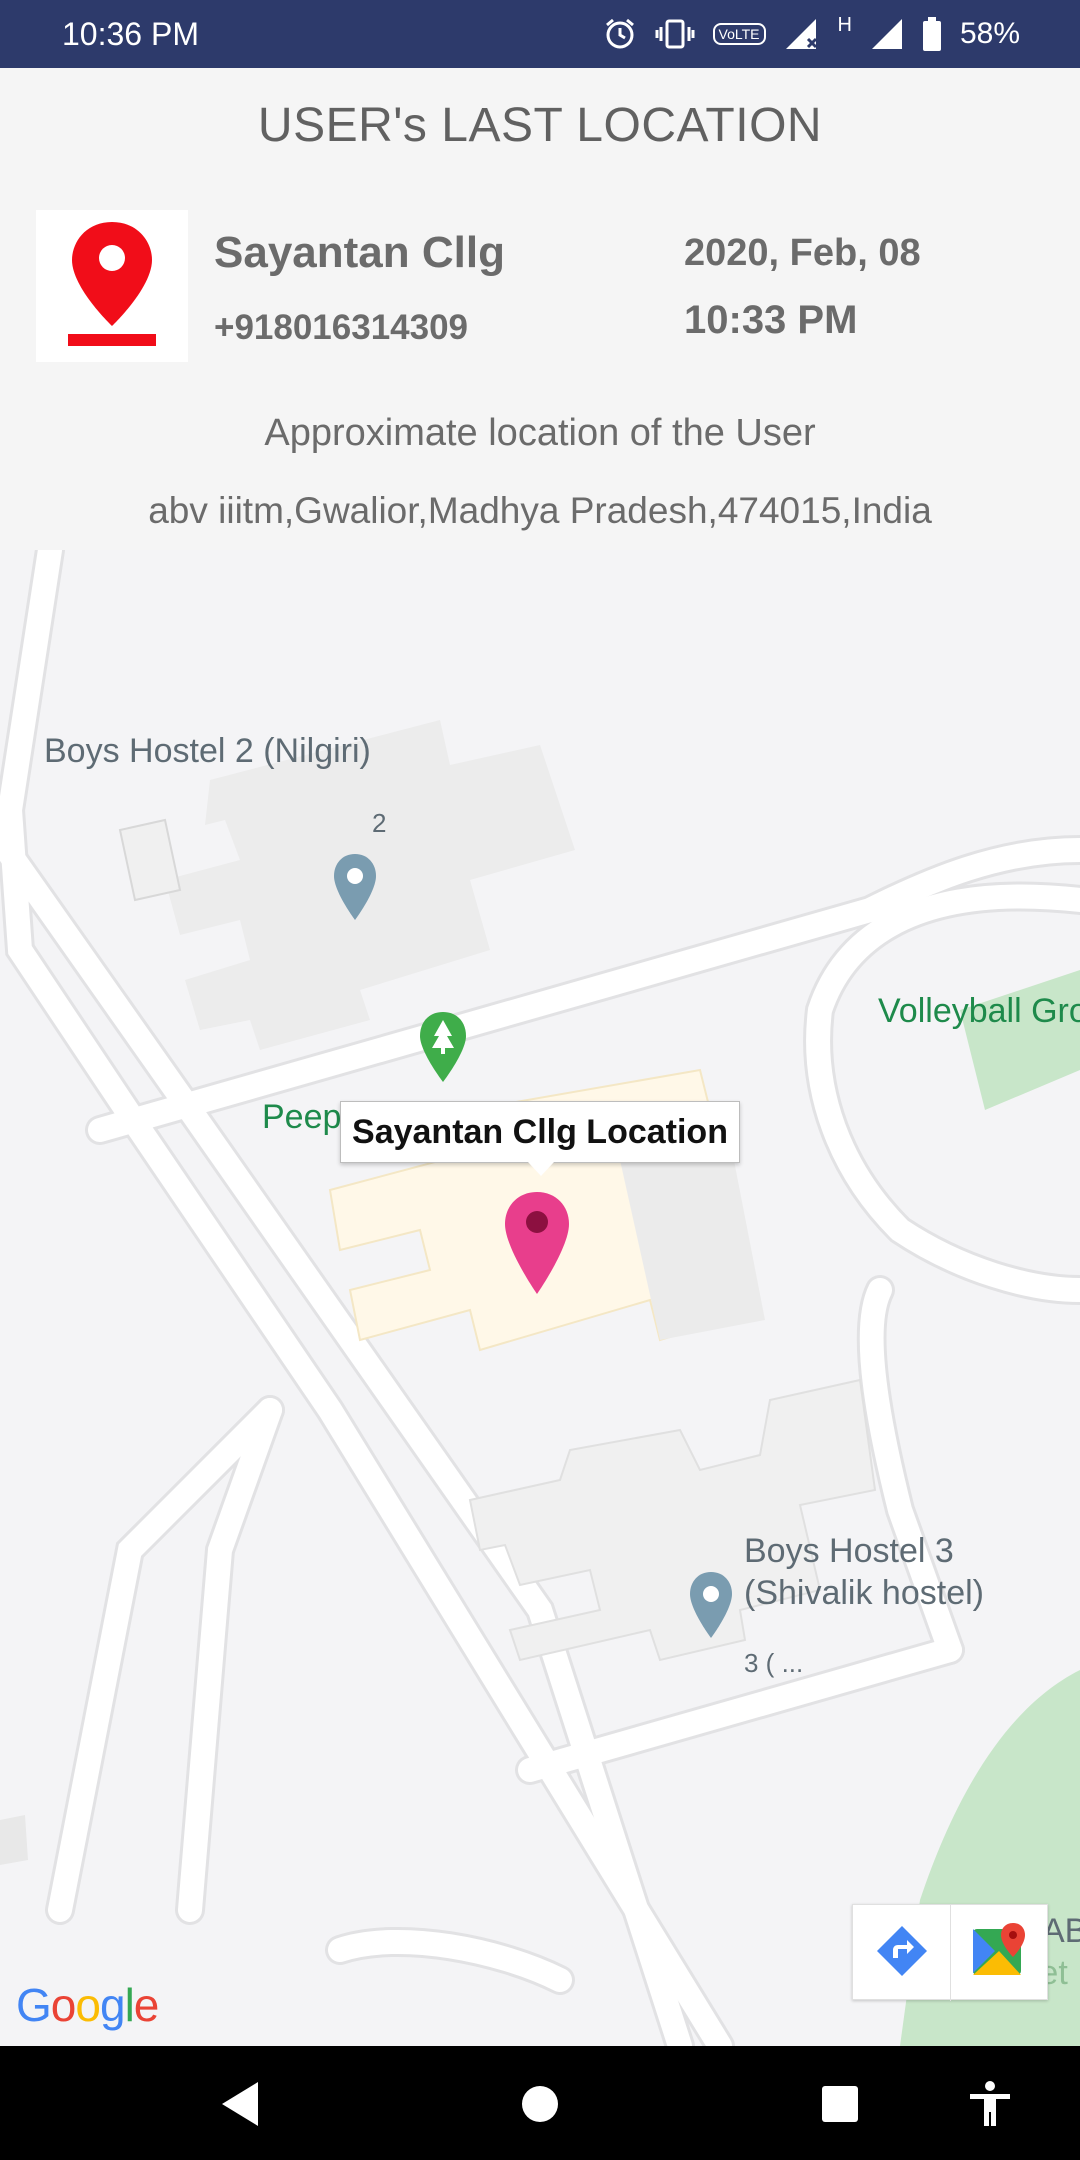 The height and width of the screenshot is (2160, 1080). I want to click on home-icon, so click(540, 2104).